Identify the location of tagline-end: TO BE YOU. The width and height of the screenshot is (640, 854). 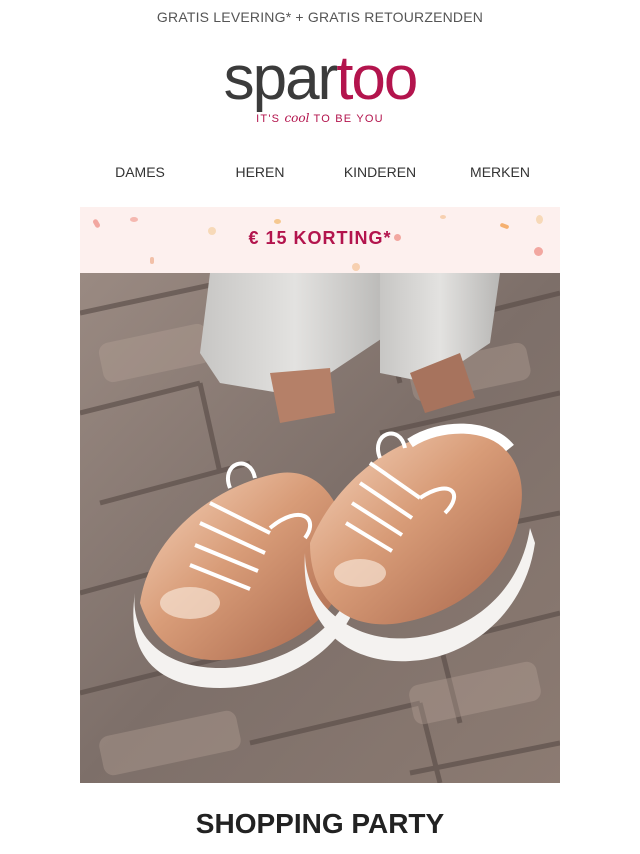
(348, 119).